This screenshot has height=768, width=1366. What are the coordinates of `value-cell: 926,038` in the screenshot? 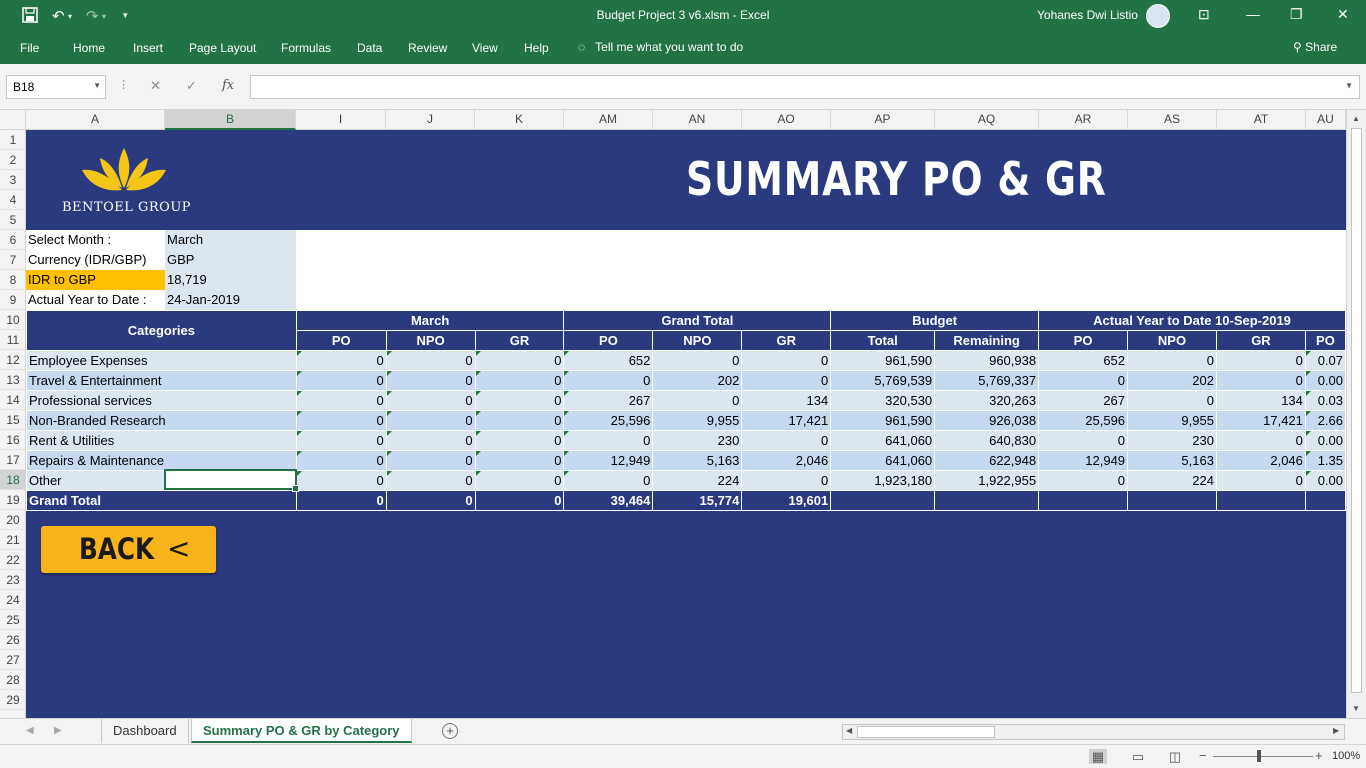 It's located at (987, 420).